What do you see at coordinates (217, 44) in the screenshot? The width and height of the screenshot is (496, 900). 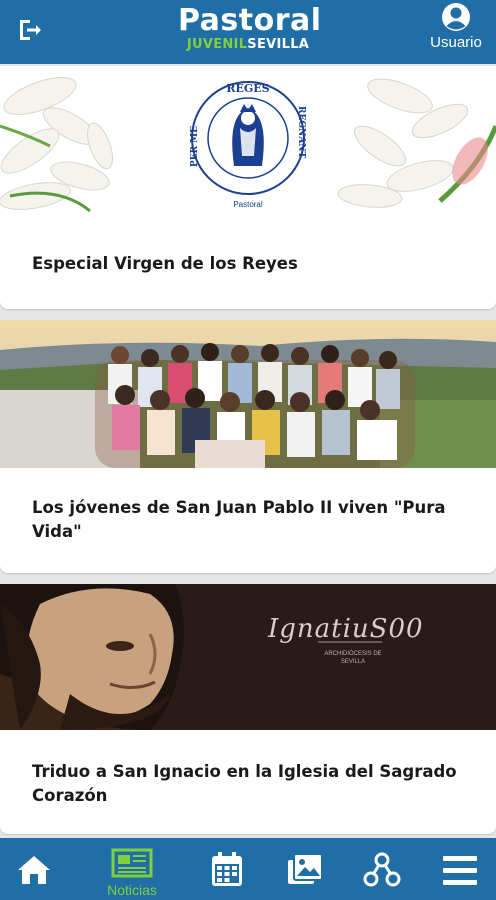 I see `logo-sub-juvenil: JUVENIL` at bounding box center [217, 44].